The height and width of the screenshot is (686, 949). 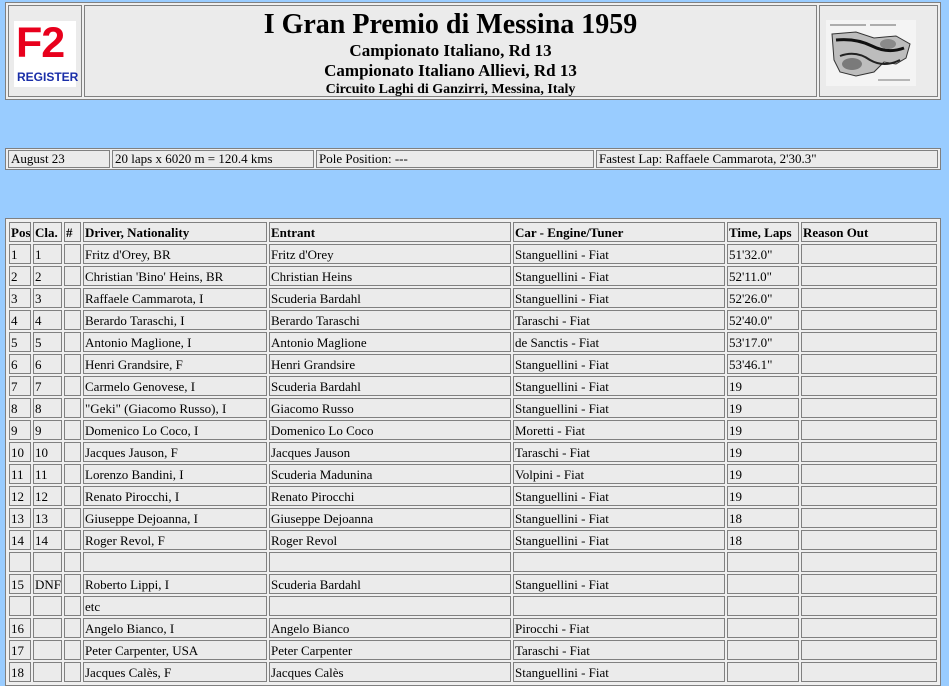 I want to click on car-cell: Pirocchi - Fiat, so click(x=619, y=628).